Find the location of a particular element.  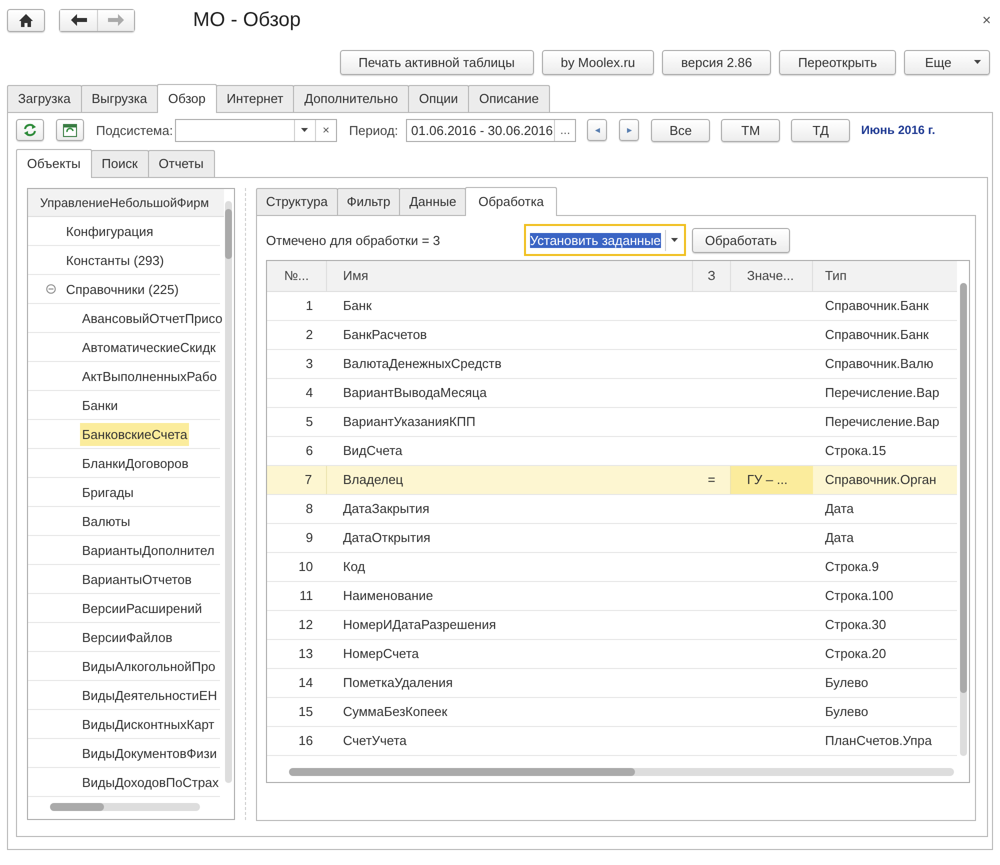

tab: Загрузка is located at coordinates (44, 98).